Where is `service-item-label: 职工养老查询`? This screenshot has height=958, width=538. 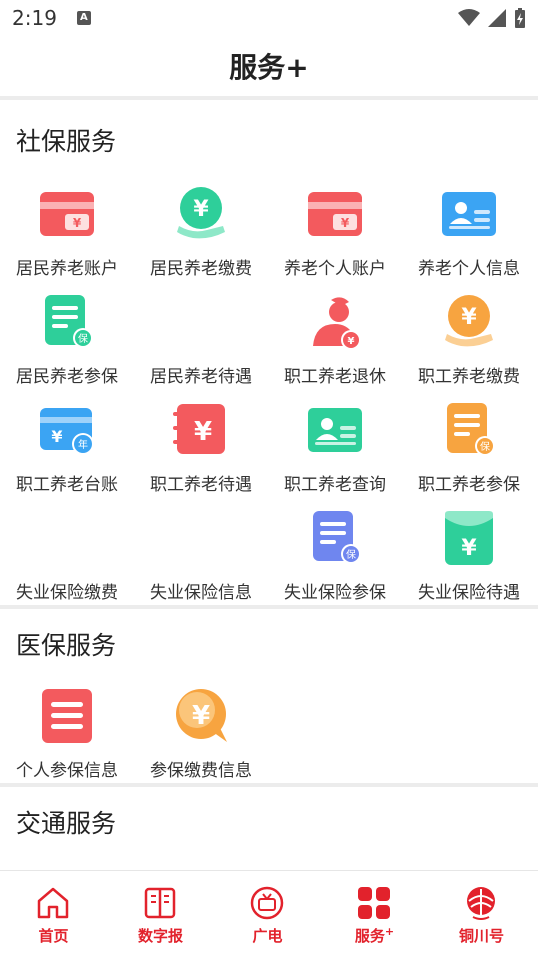
service-item-label: 职工养老查询 is located at coordinates (335, 485).